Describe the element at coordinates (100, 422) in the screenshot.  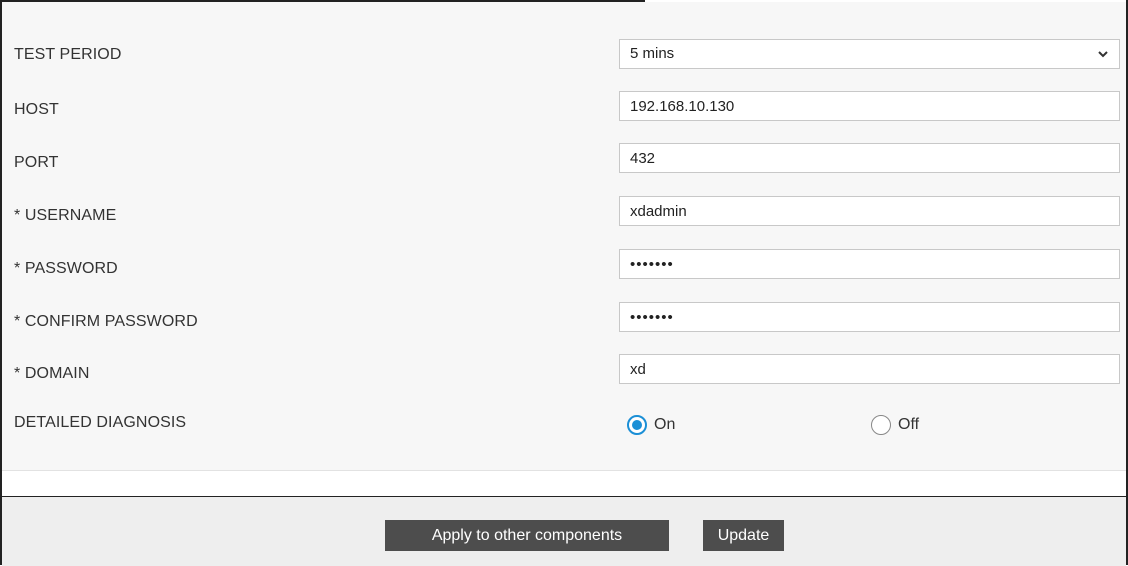
I see `detailed-diagnosis-label: DETAILED DIAGNOSIS` at that location.